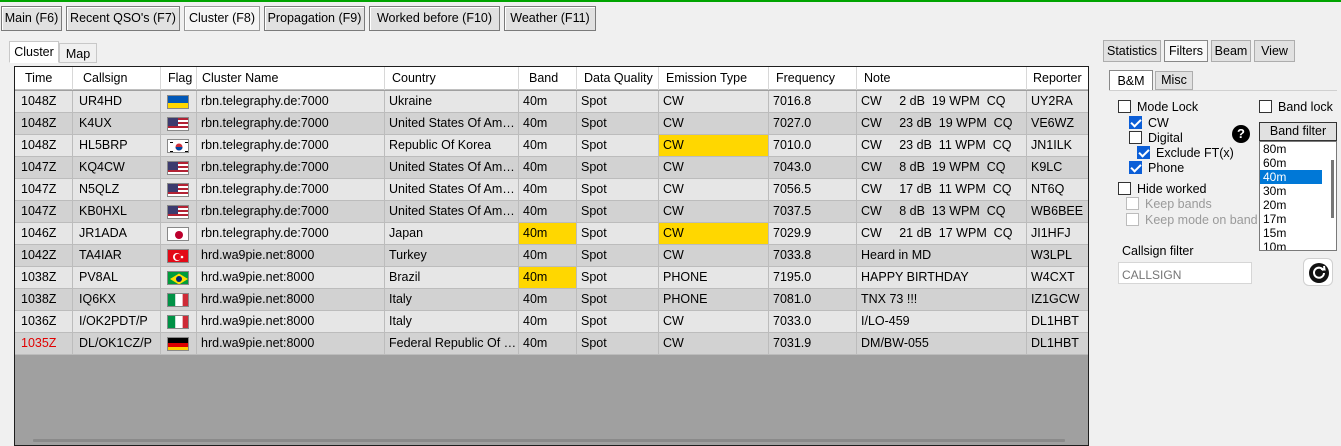 The width and height of the screenshot is (1341, 446). What do you see at coordinates (813, 256) in the screenshot?
I see `cell-frequency: 7033.8` at bounding box center [813, 256].